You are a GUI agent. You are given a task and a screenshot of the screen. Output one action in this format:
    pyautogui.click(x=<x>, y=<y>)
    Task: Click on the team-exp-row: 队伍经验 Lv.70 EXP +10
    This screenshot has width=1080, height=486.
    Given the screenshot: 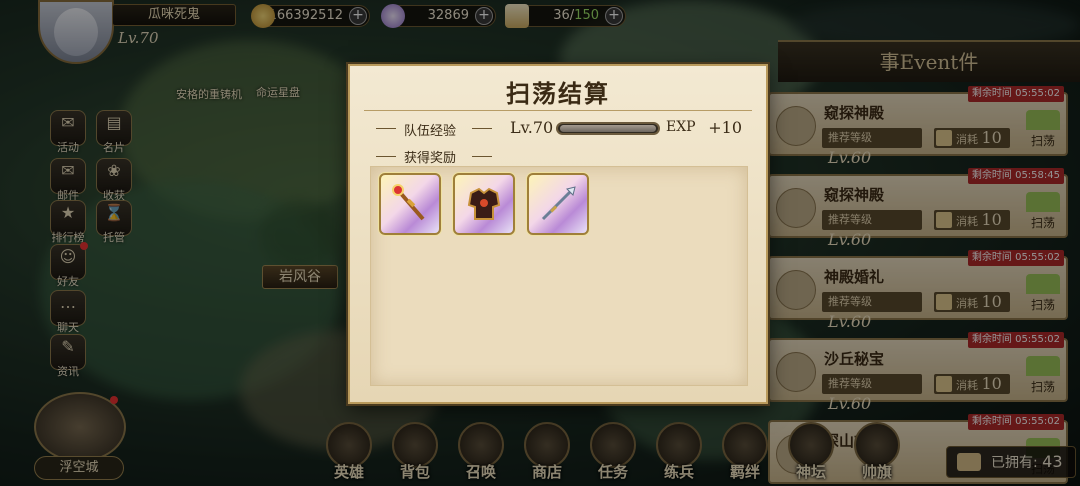 What is the action you would take?
    pyautogui.click(x=558, y=129)
    